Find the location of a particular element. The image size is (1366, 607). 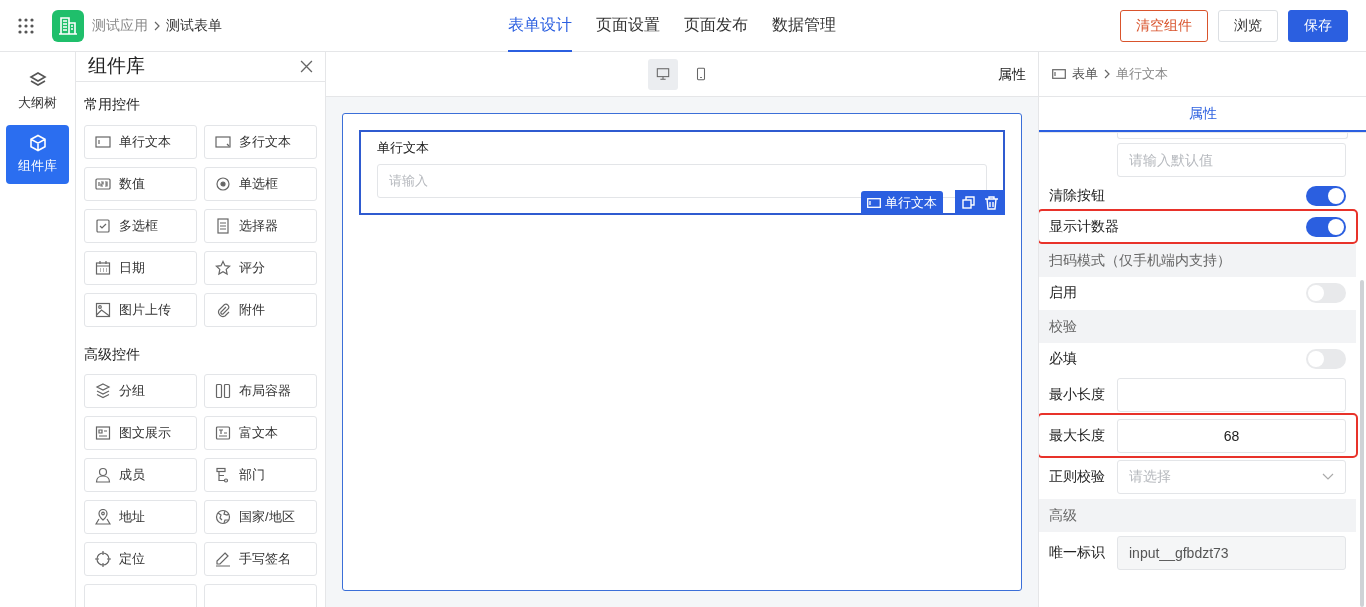

calendar-icon is located at coordinates (103, 267).